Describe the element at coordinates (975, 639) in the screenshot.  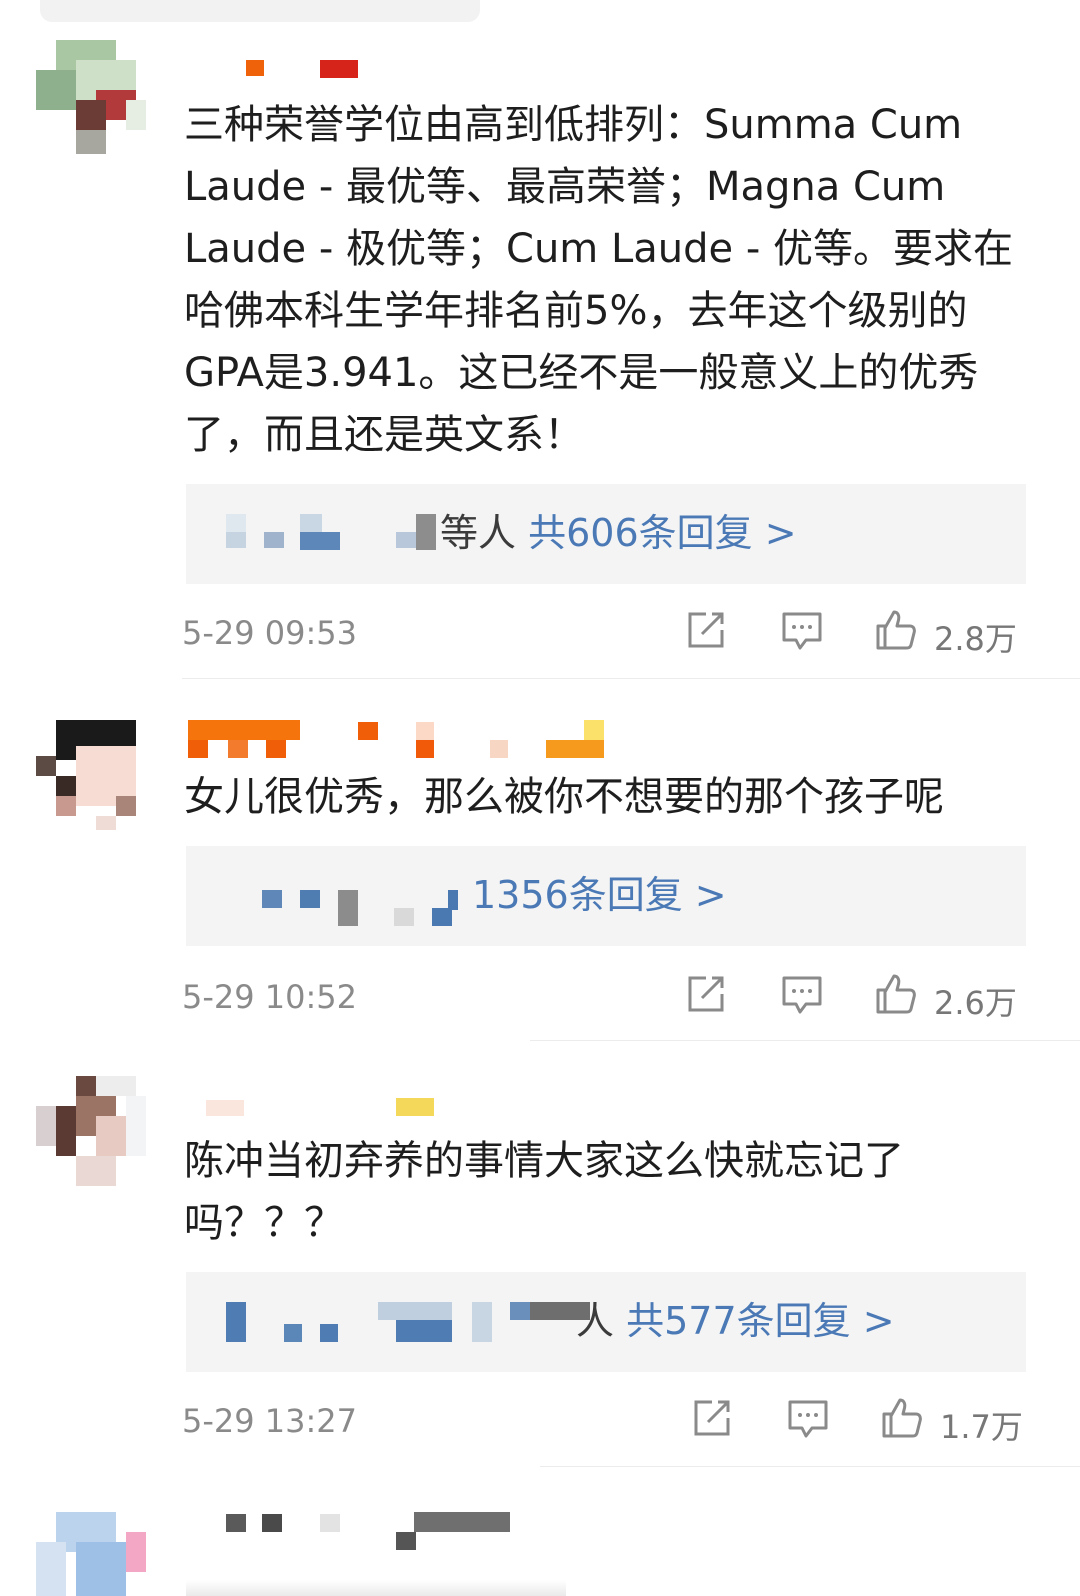
I see `like-count: 2.8万` at that location.